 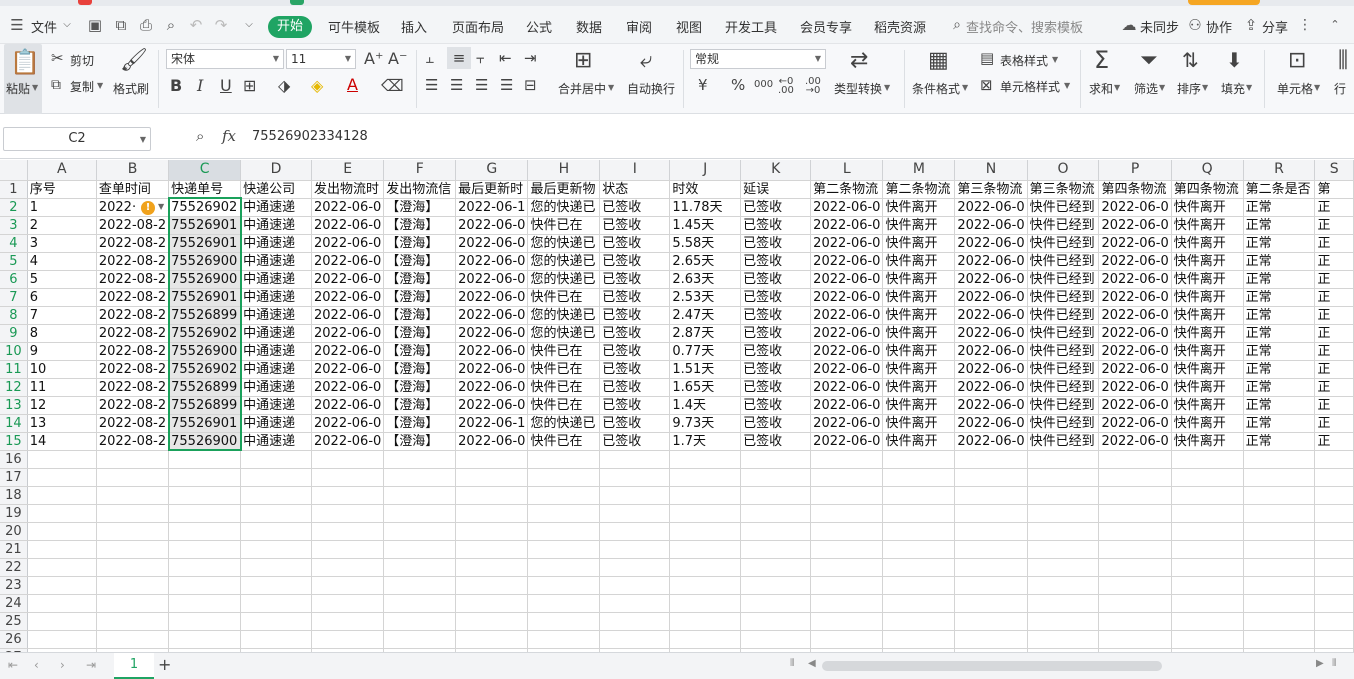 What do you see at coordinates (133, 477) in the screenshot?
I see `cell-b17` at bounding box center [133, 477].